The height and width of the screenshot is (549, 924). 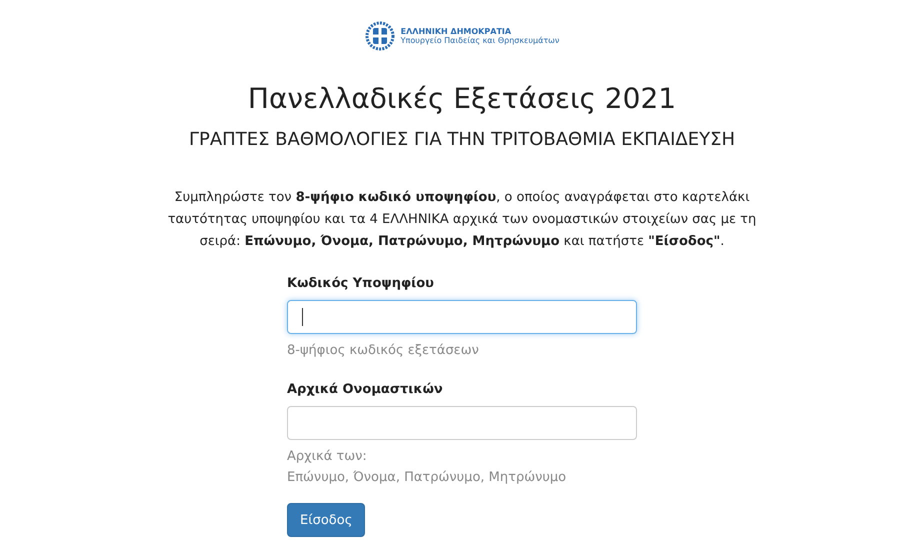 What do you see at coordinates (360, 284) in the screenshot?
I see `field-label: Κωδικός Υποψηφίου` at bounding box center [360, 284].